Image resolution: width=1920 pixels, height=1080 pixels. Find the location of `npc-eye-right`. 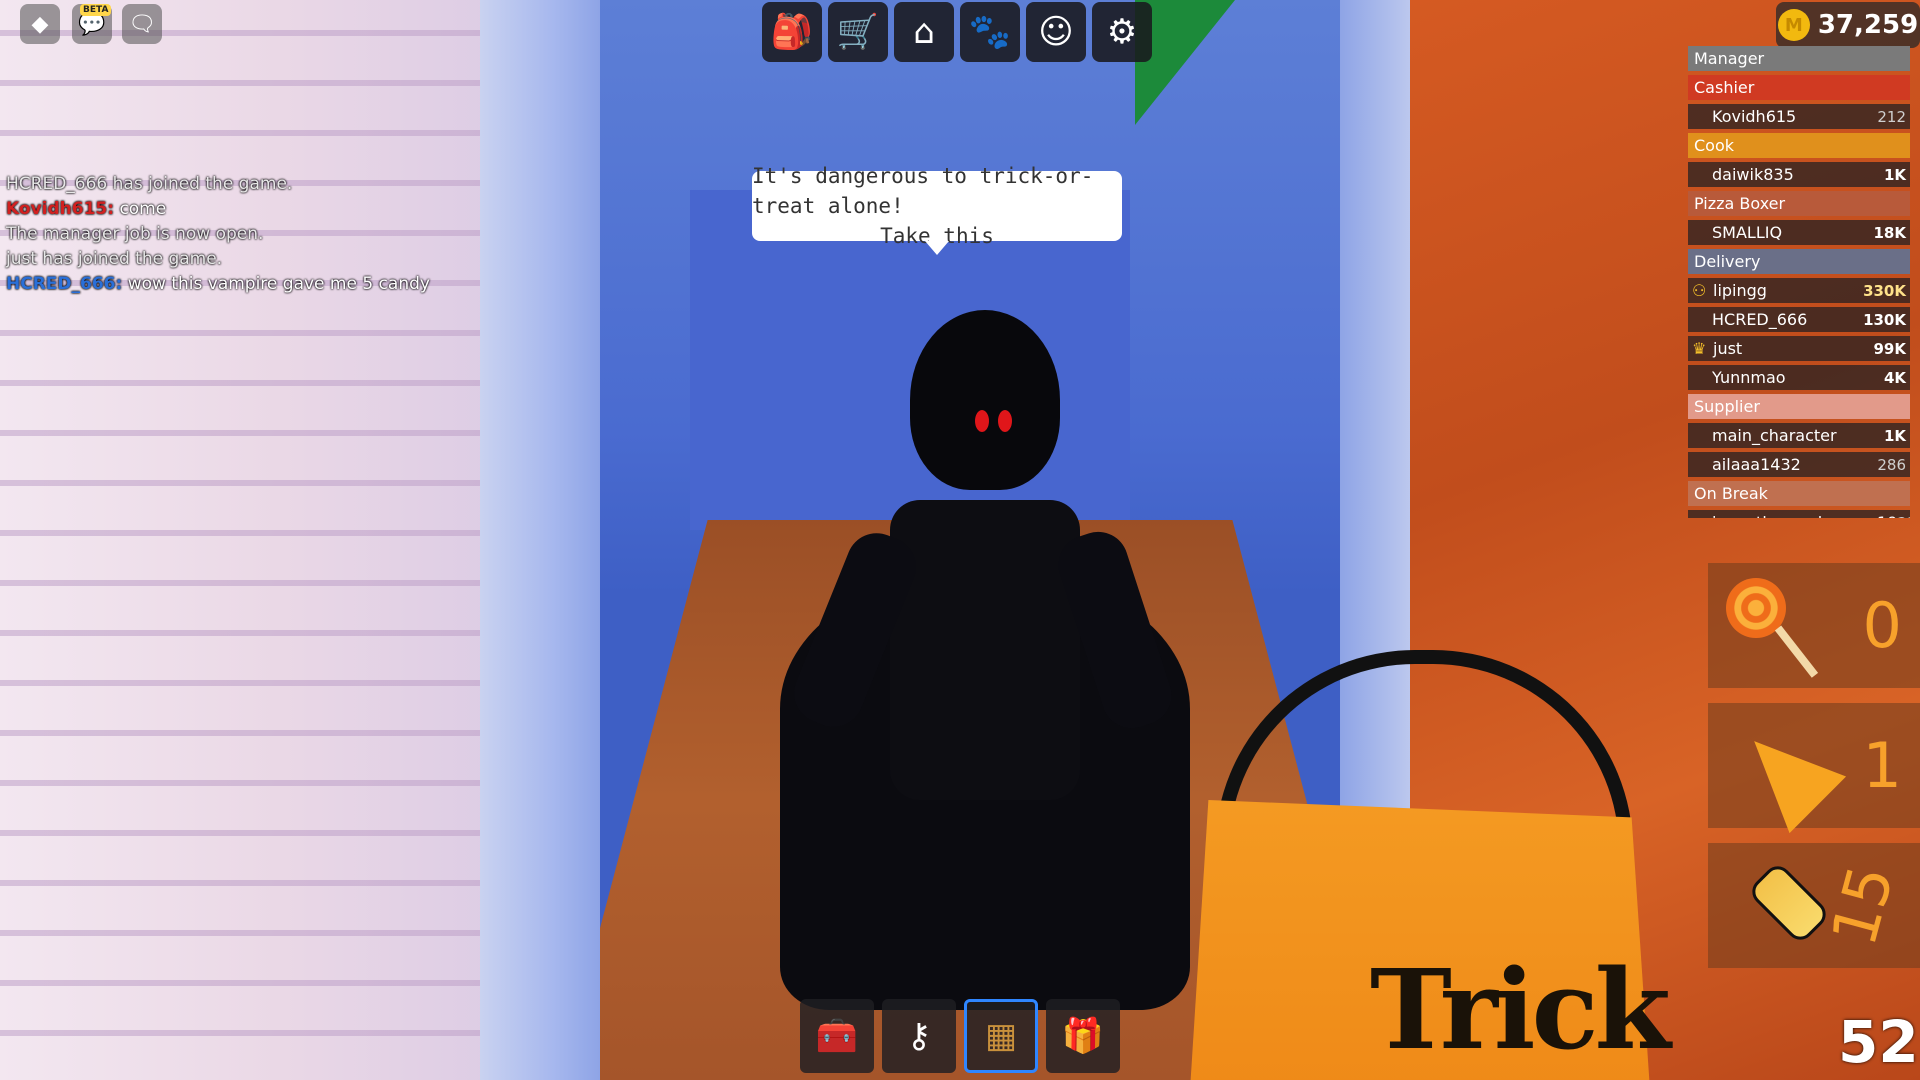

npc-eye-right is located at coordinates (1005, 421).